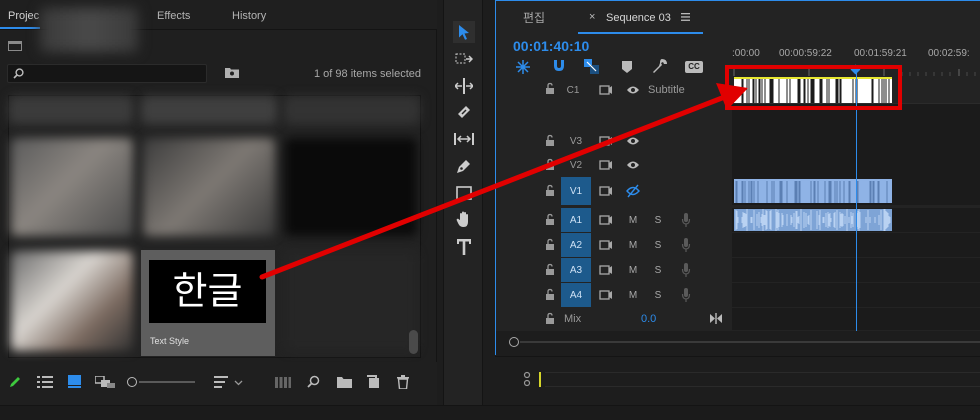 The height and width of the screenshot is (420, 980). I want to click on selected-text-style-clip: 한글 Text Style, so click(208, 303).